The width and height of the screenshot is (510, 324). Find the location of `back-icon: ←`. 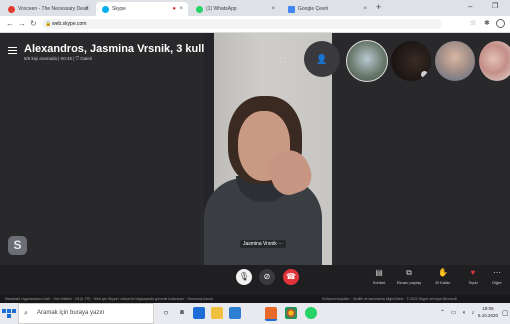

back-icon: ← is located at coordinates (10, 23).